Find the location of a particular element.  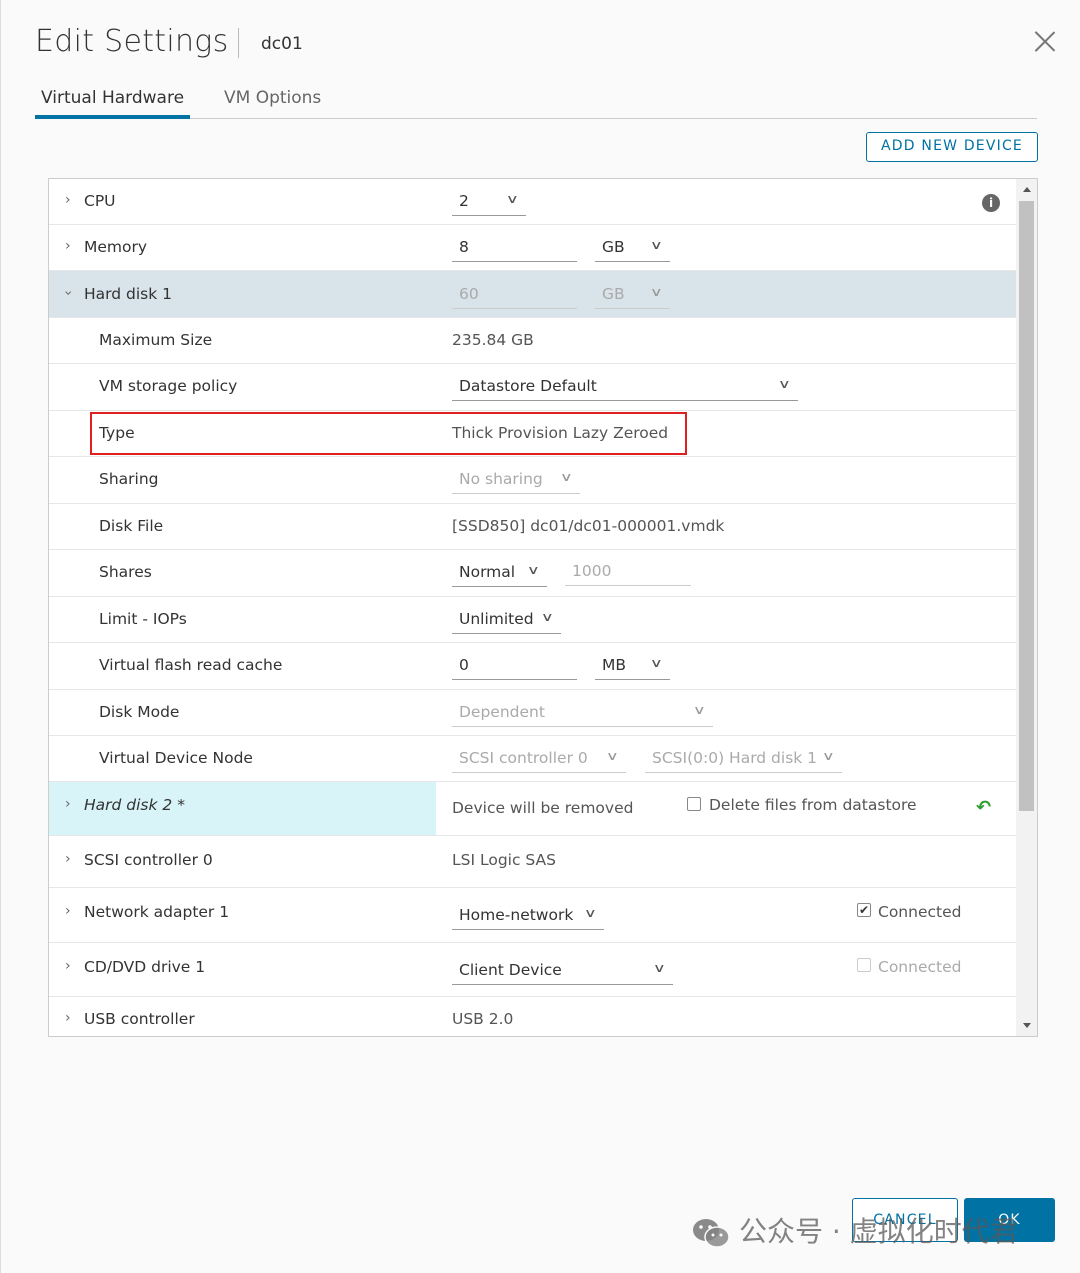

row-disk-file: Disk File [SSD850] dc01/dc01-000001.vmdk is located at coordinates (532, 527).